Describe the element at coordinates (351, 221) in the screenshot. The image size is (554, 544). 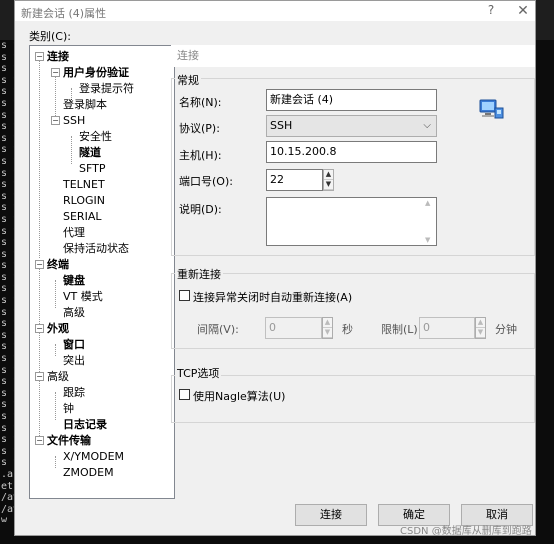
I see `description-field` at that location.